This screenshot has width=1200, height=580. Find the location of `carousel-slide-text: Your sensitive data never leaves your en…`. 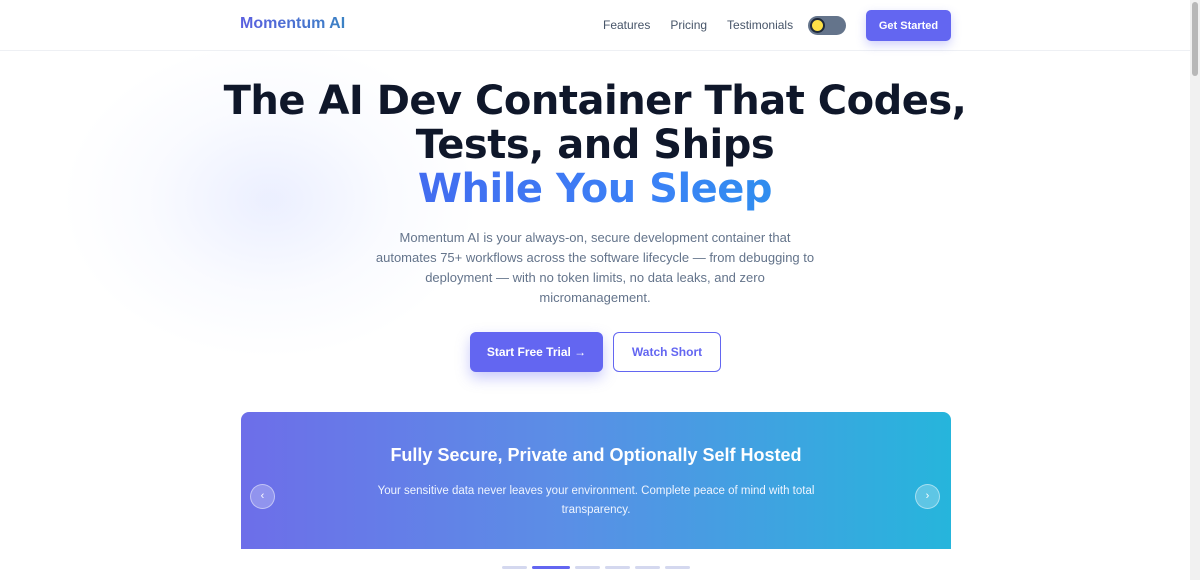

carousel-slide-text: Your sensitive data never leaves your en… is located at coordinates (596, 500).